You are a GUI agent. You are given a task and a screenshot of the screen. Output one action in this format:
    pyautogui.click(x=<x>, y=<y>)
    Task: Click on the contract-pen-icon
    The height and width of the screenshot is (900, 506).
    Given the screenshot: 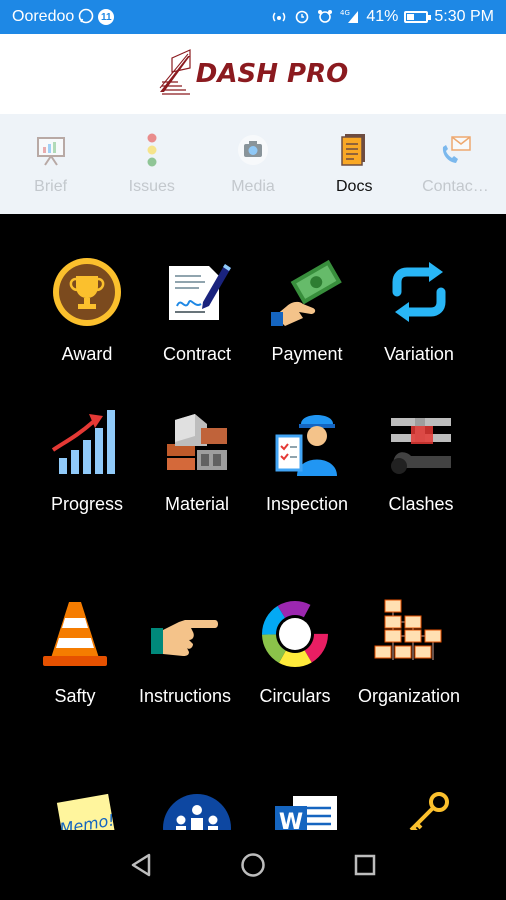 What is the action you would take?
    pyautogui.click(x=197, y=292)
    